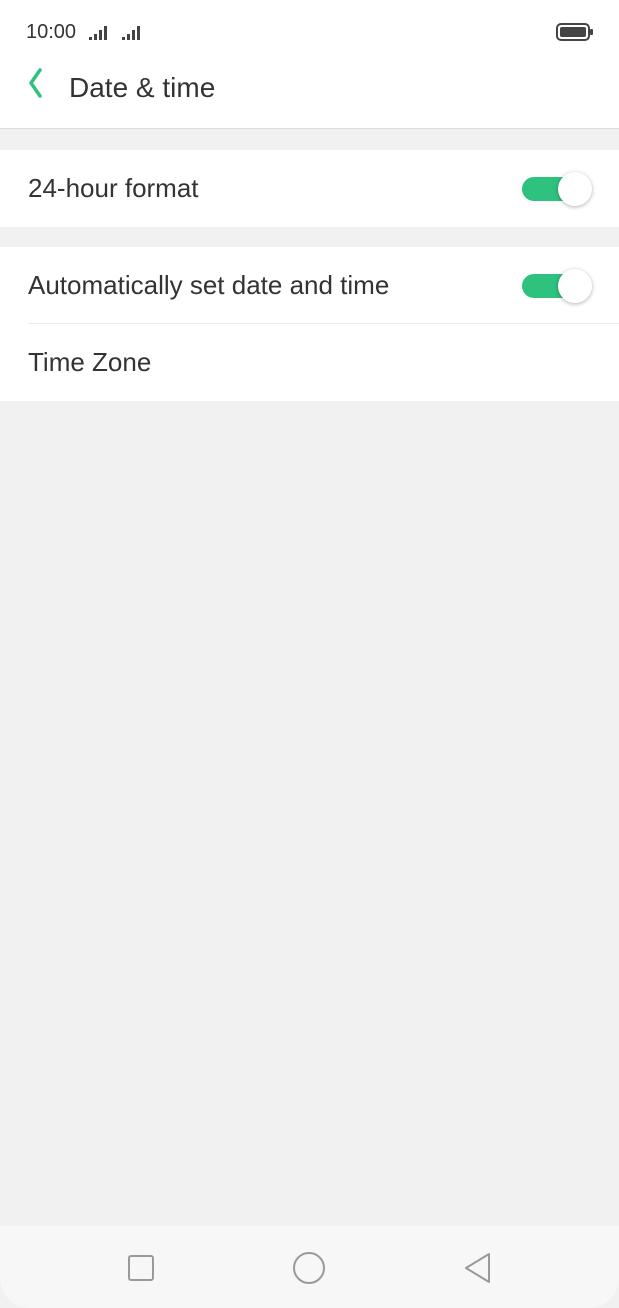  What do you see at coordinates (51, 32) in the screenshot?
I see `status-time: 10:00` at bounding box center [51, 32].